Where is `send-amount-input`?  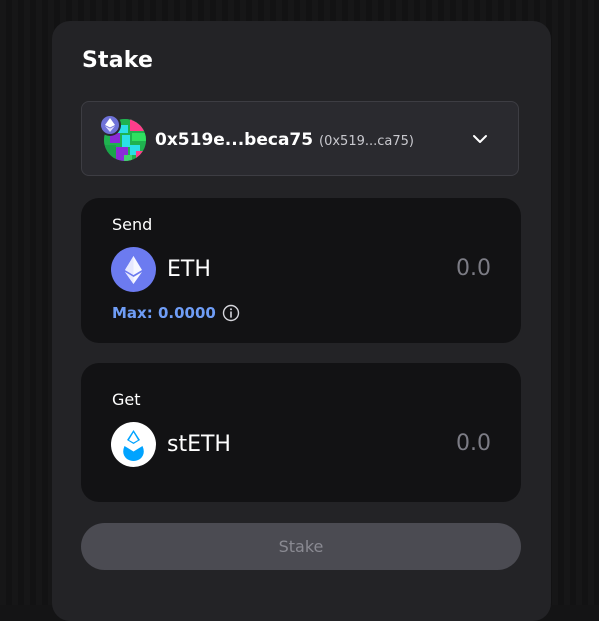 send-amount-input is located at coordinates (431, 268).